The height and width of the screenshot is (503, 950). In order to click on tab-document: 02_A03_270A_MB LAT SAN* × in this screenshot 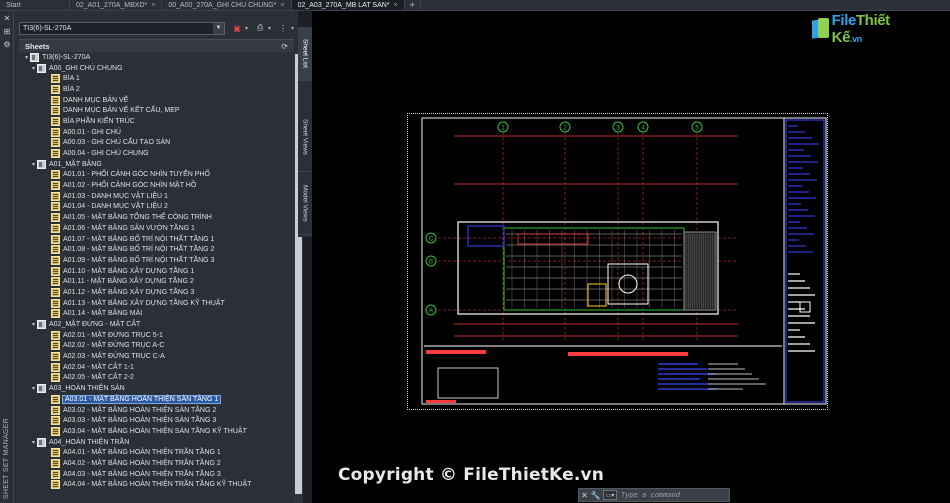, I will do `click(348, 5)`.